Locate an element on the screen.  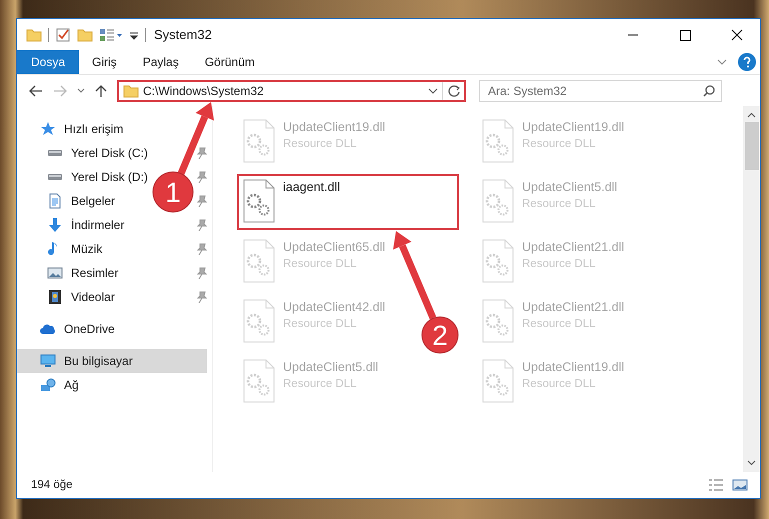
ribbon-tab: Görünüm is located at coordinates (230, 62).